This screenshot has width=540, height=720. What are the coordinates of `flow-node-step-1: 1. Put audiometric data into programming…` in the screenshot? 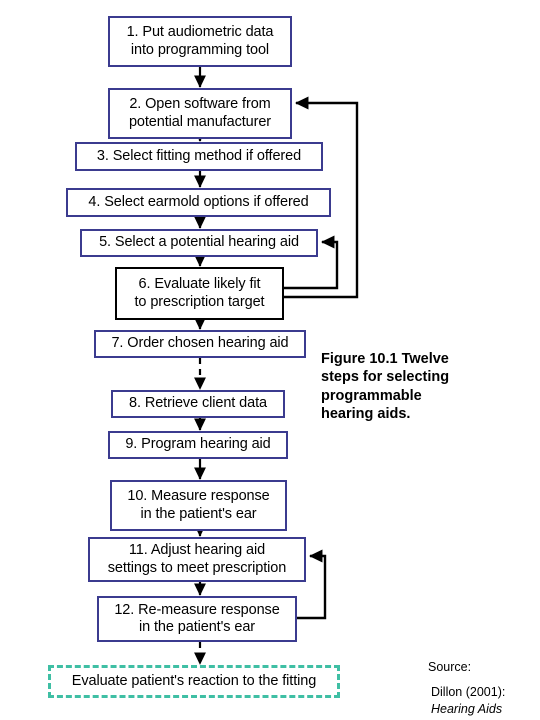 It's located at (200, 41).